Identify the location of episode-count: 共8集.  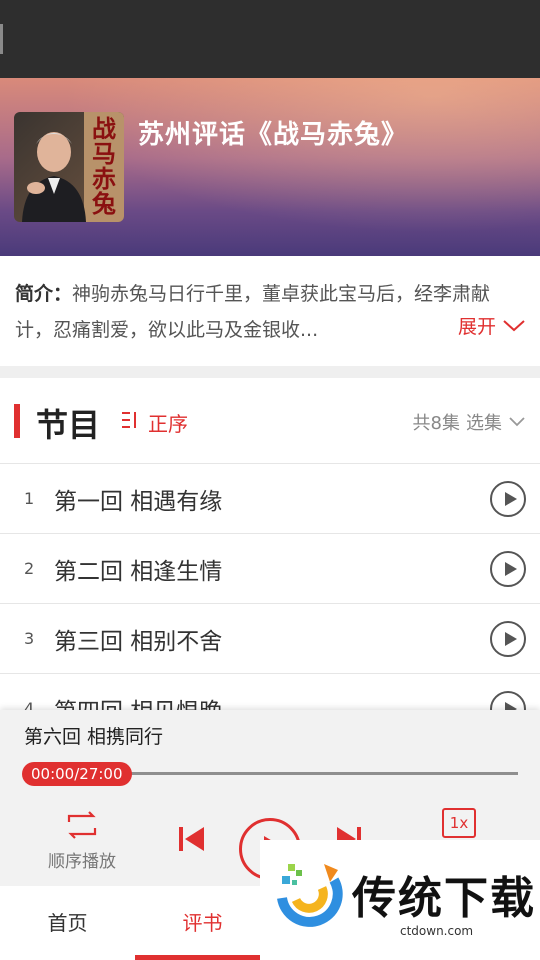
(436, 423).